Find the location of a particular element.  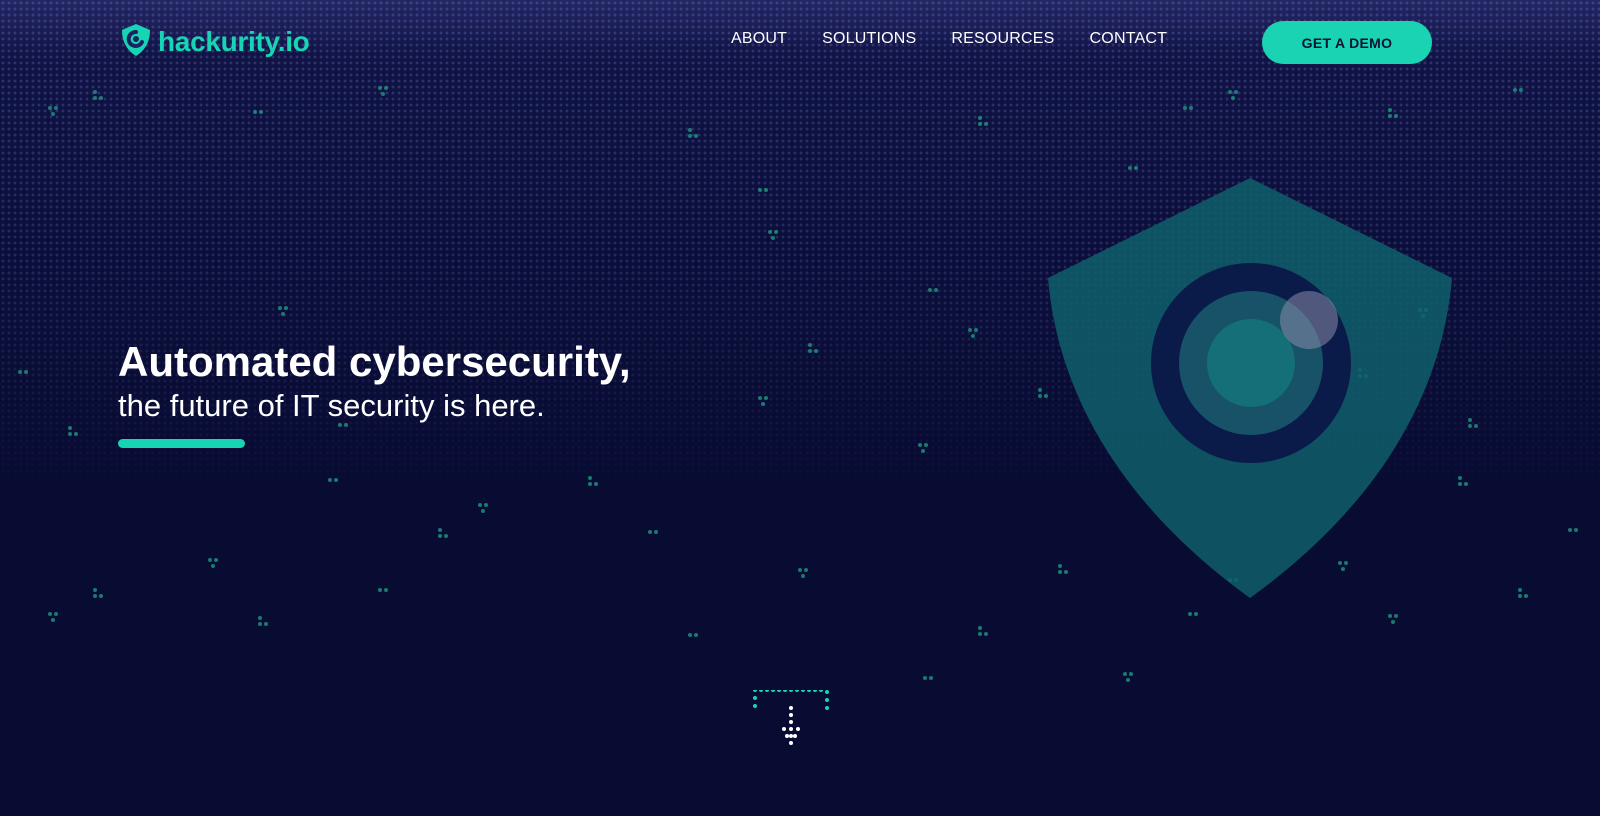

hero-headline: Automated cybersecurity, is located at coordinates (374, 361).